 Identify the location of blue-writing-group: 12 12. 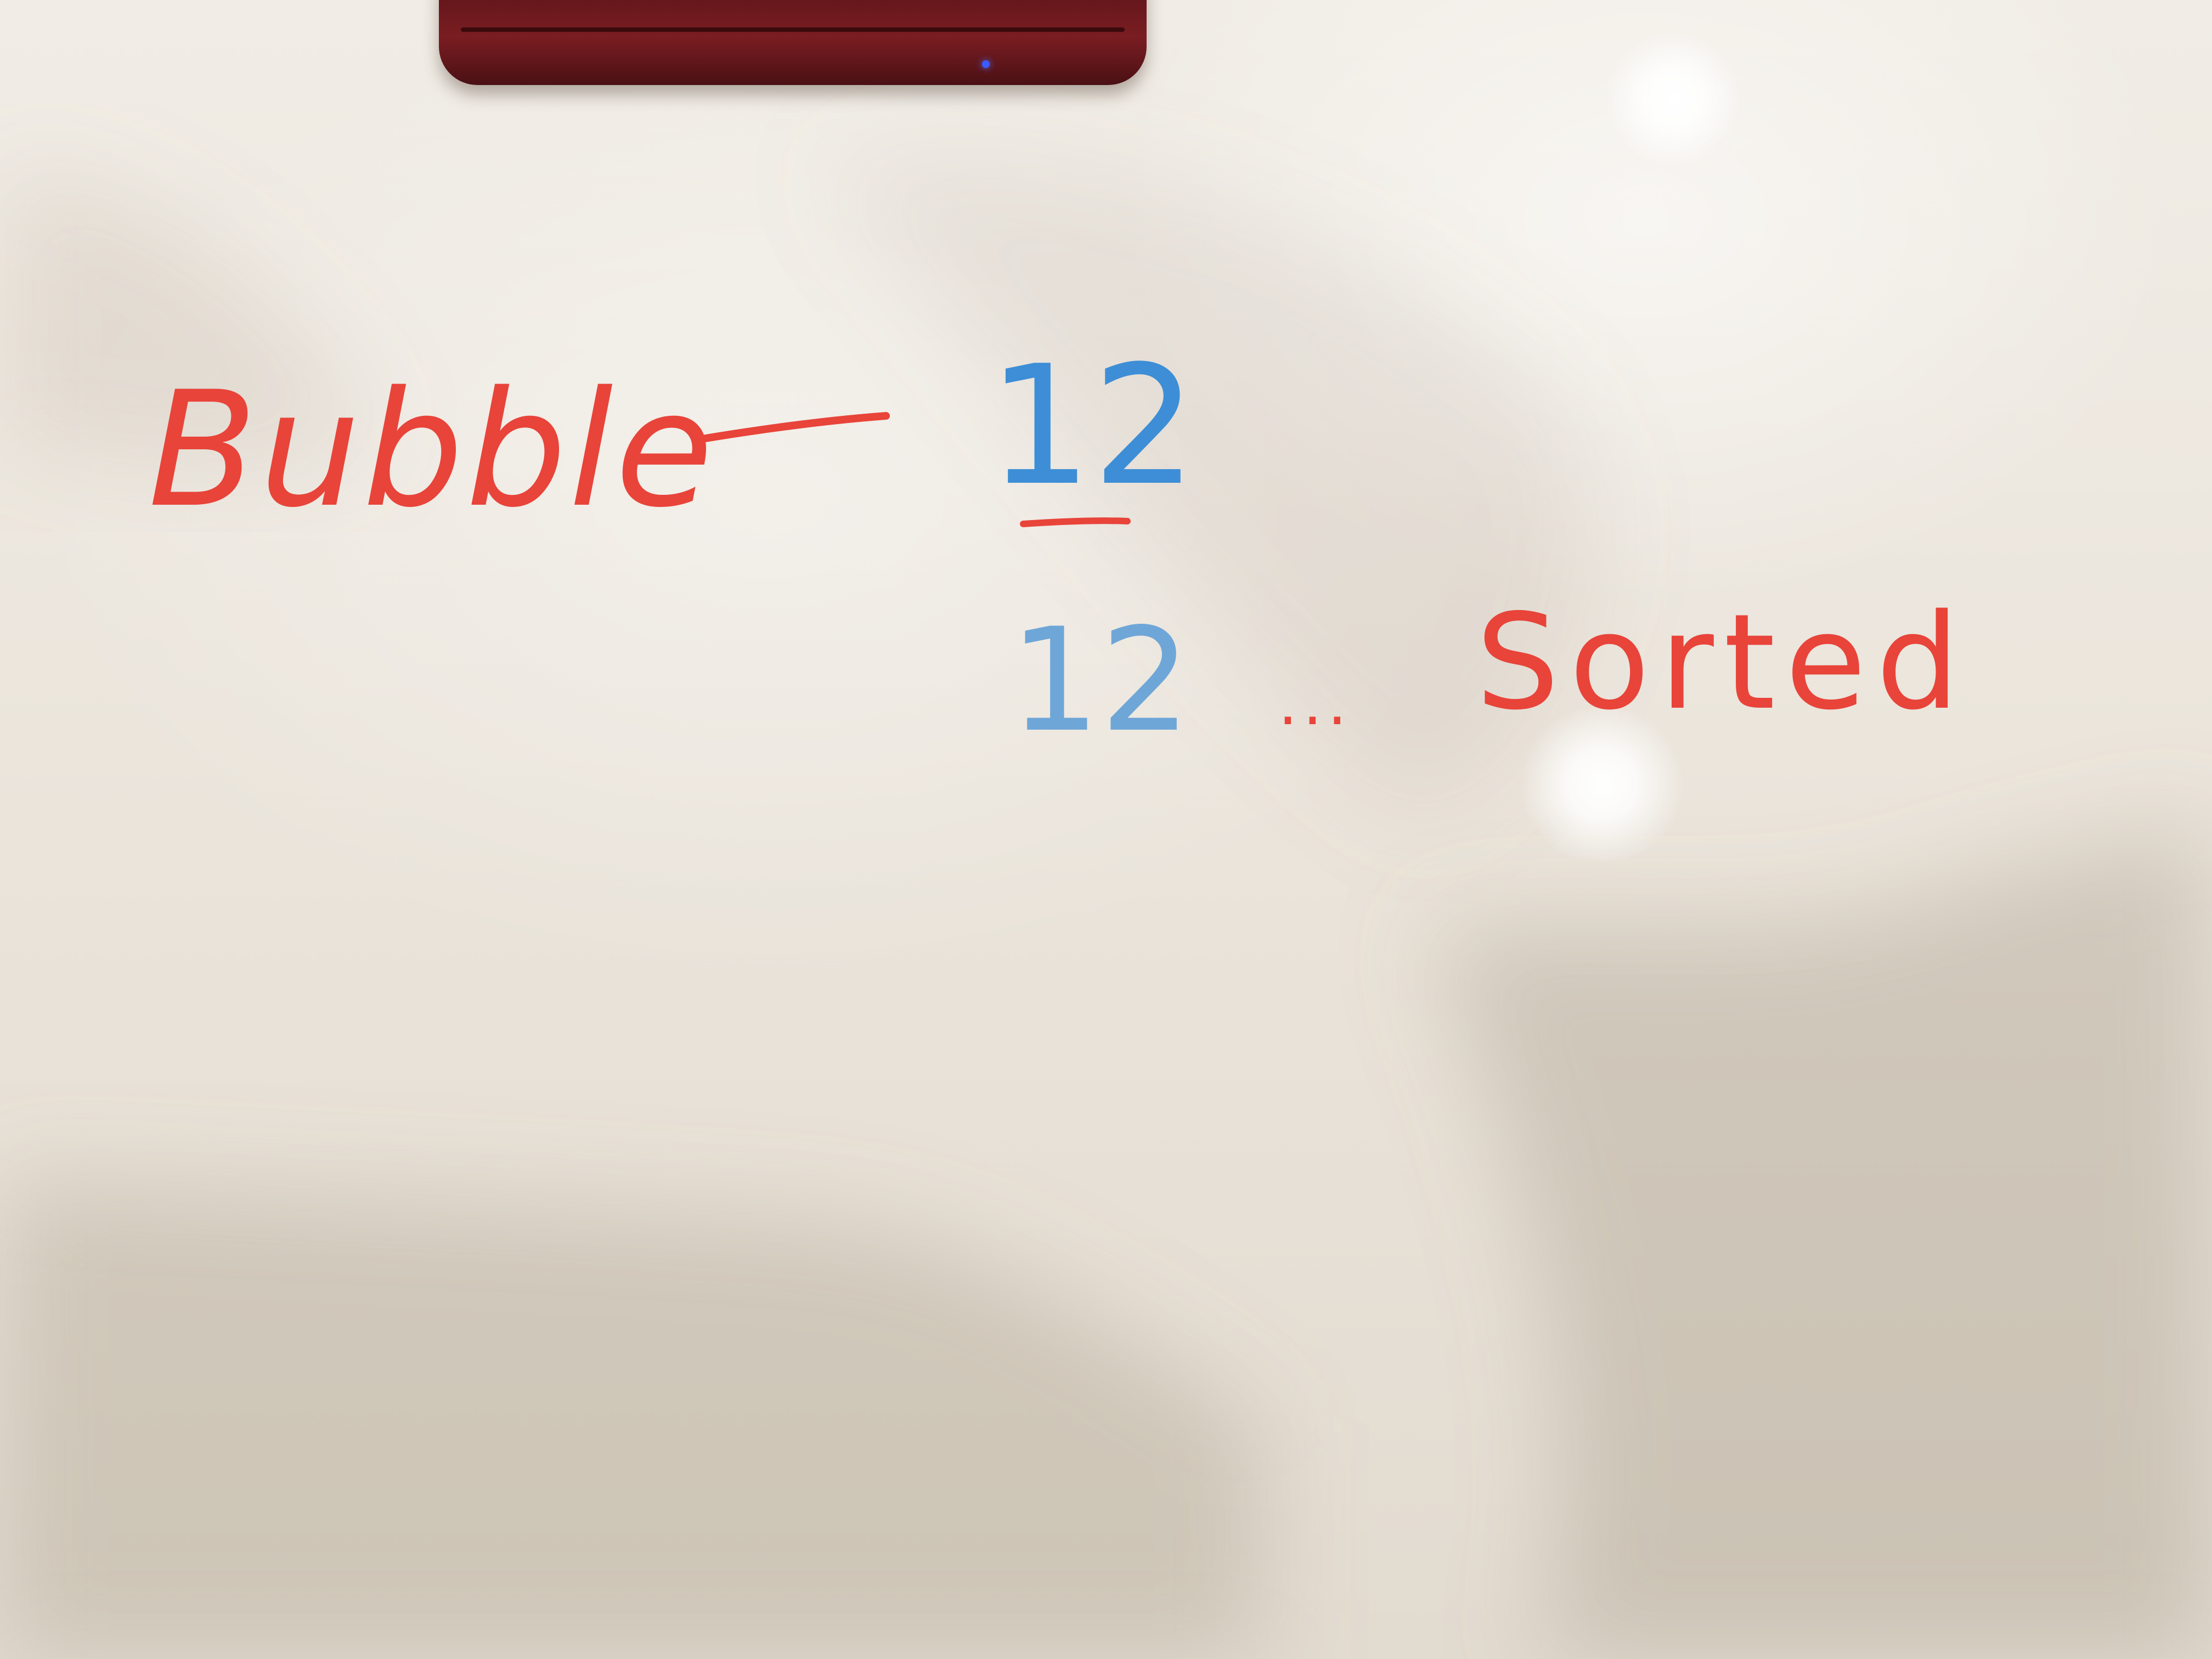
(1092, 547).